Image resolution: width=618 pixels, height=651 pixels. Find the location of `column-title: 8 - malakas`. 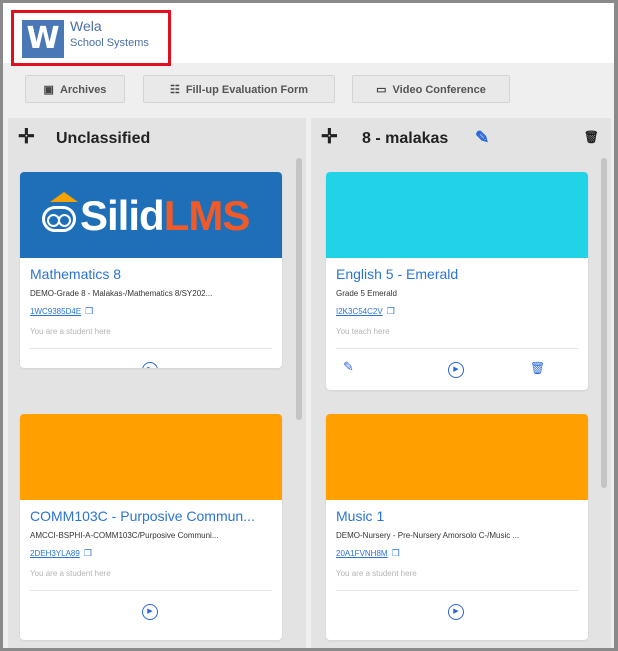

column-title: 8 - malakas is located at coordinates (405, 138).